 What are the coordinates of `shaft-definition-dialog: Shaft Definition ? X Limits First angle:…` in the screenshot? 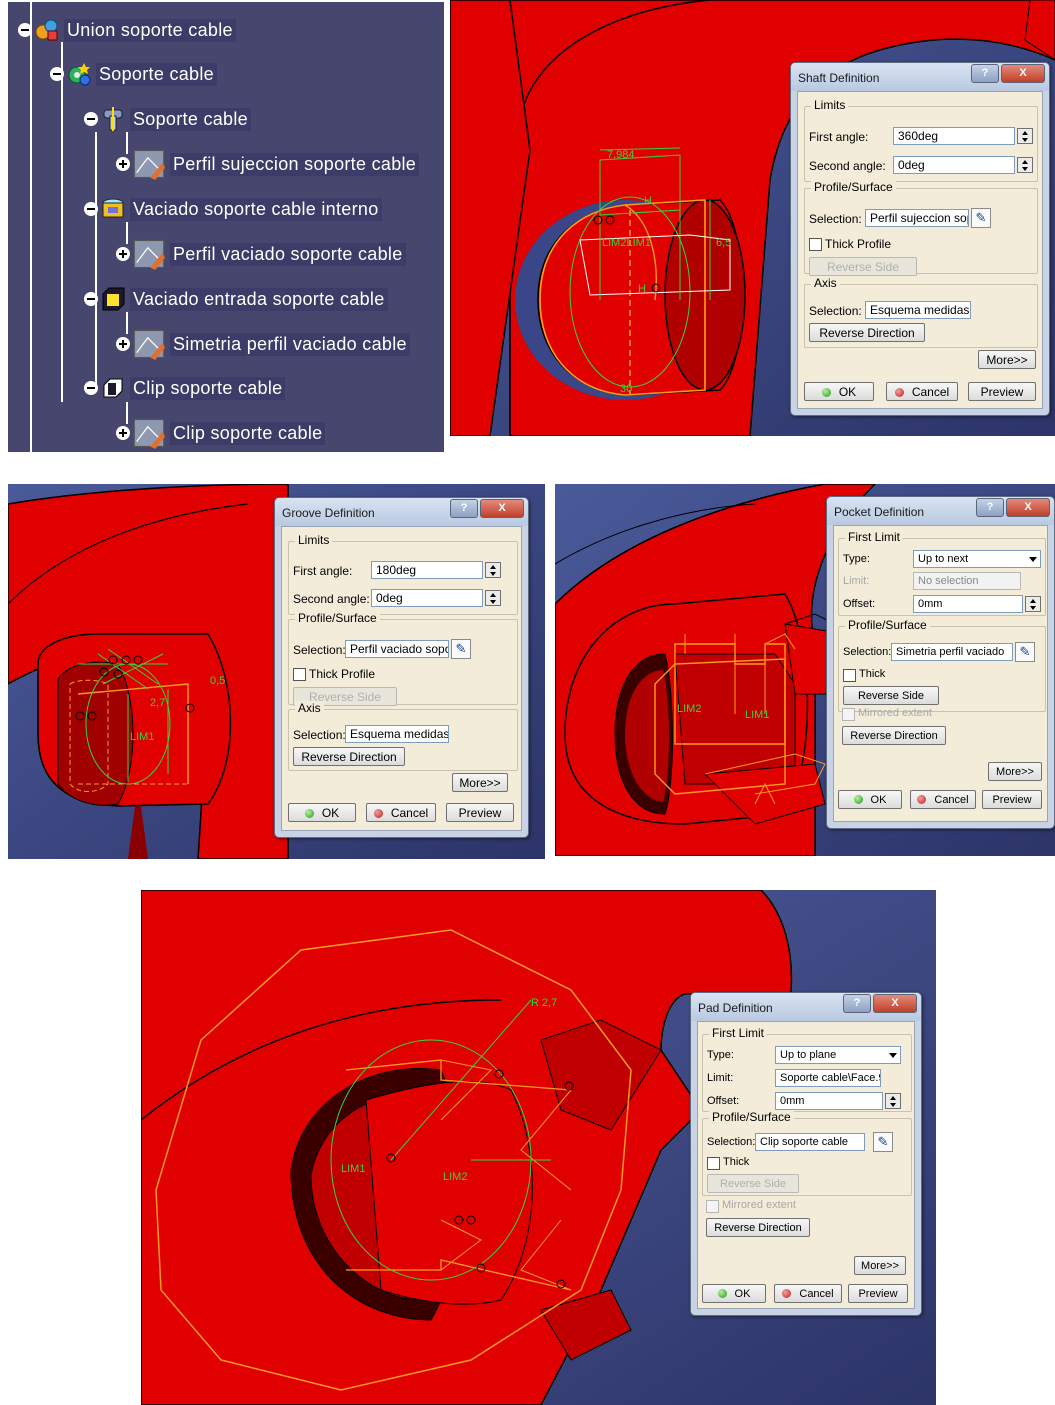 It's located at (920, 239).